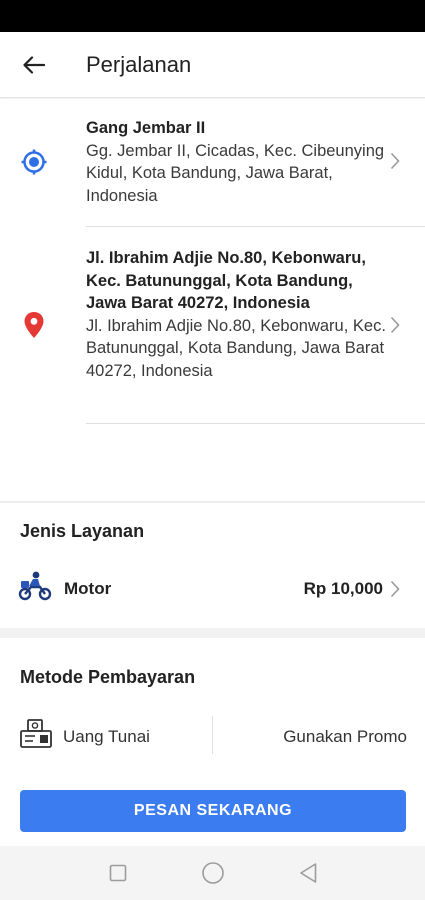 The image size is (425, 900). What do you see at coordinates (212, 65) in the screenshot?
I see `app-header: Perjalanan` at bounding box center [212, 65].